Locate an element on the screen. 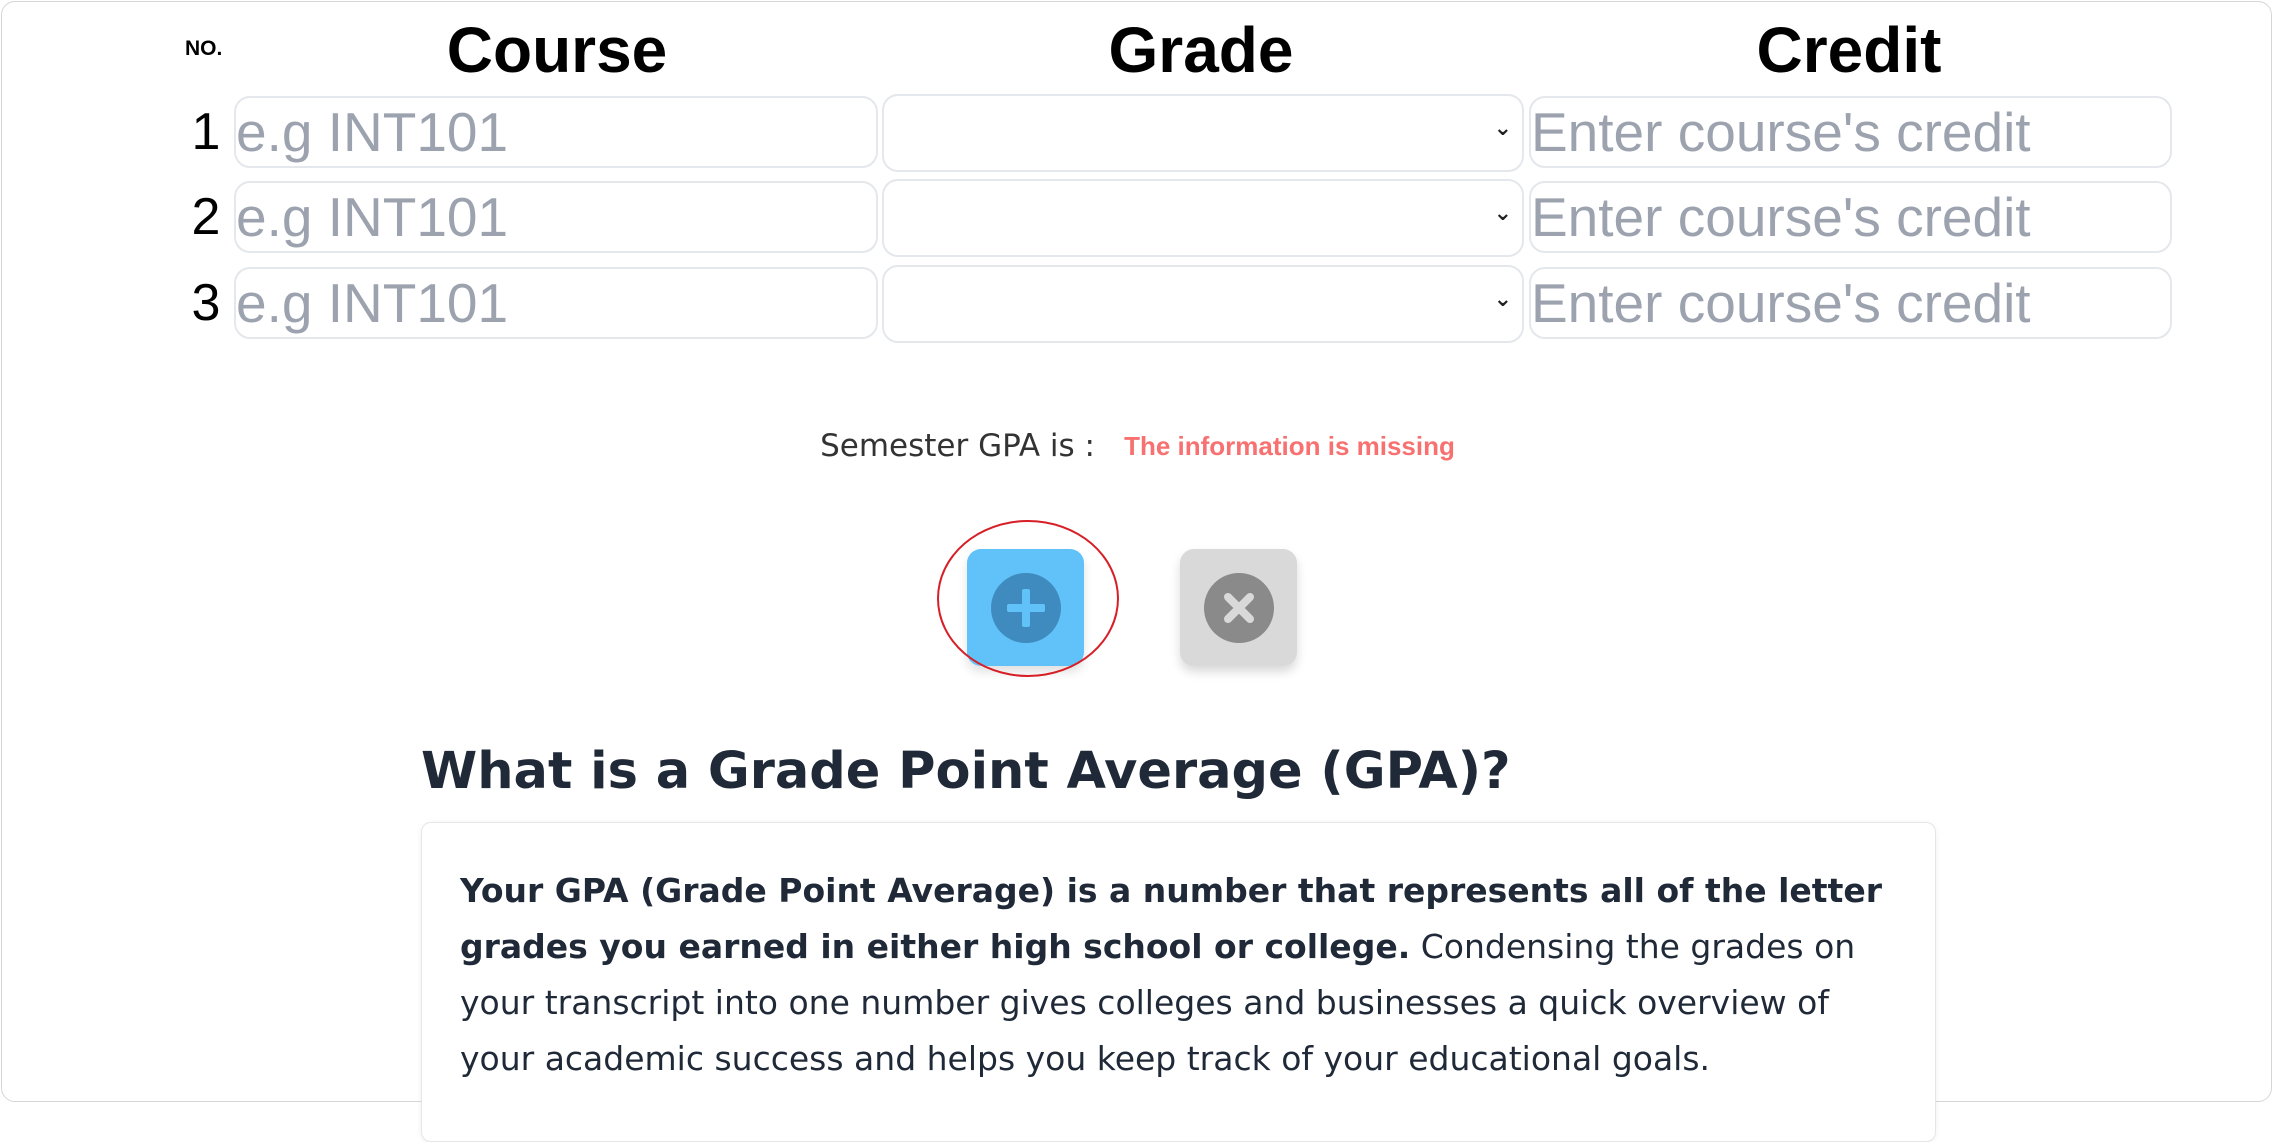 The height and width of the screenshot is (1142, 2275). plus-circle-icon is located at coordinates (1025, 607).